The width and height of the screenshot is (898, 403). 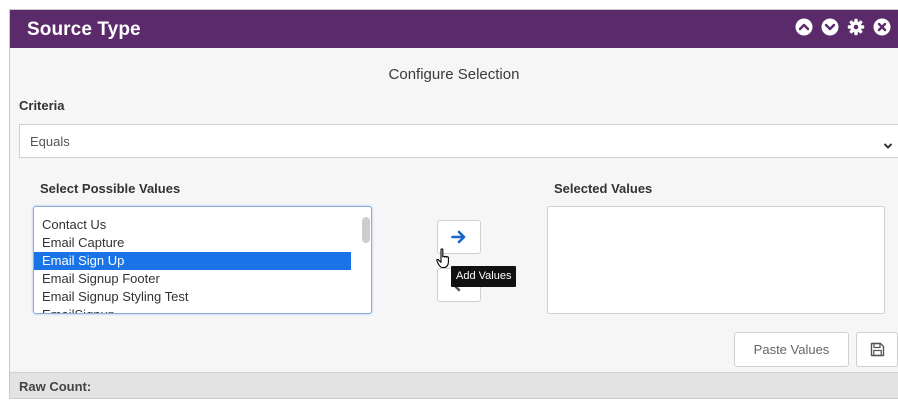 What do you see at coordinates (458, 237) in the screenshot?
I see `arrow-right-icon` at bounding box center [458, 237].